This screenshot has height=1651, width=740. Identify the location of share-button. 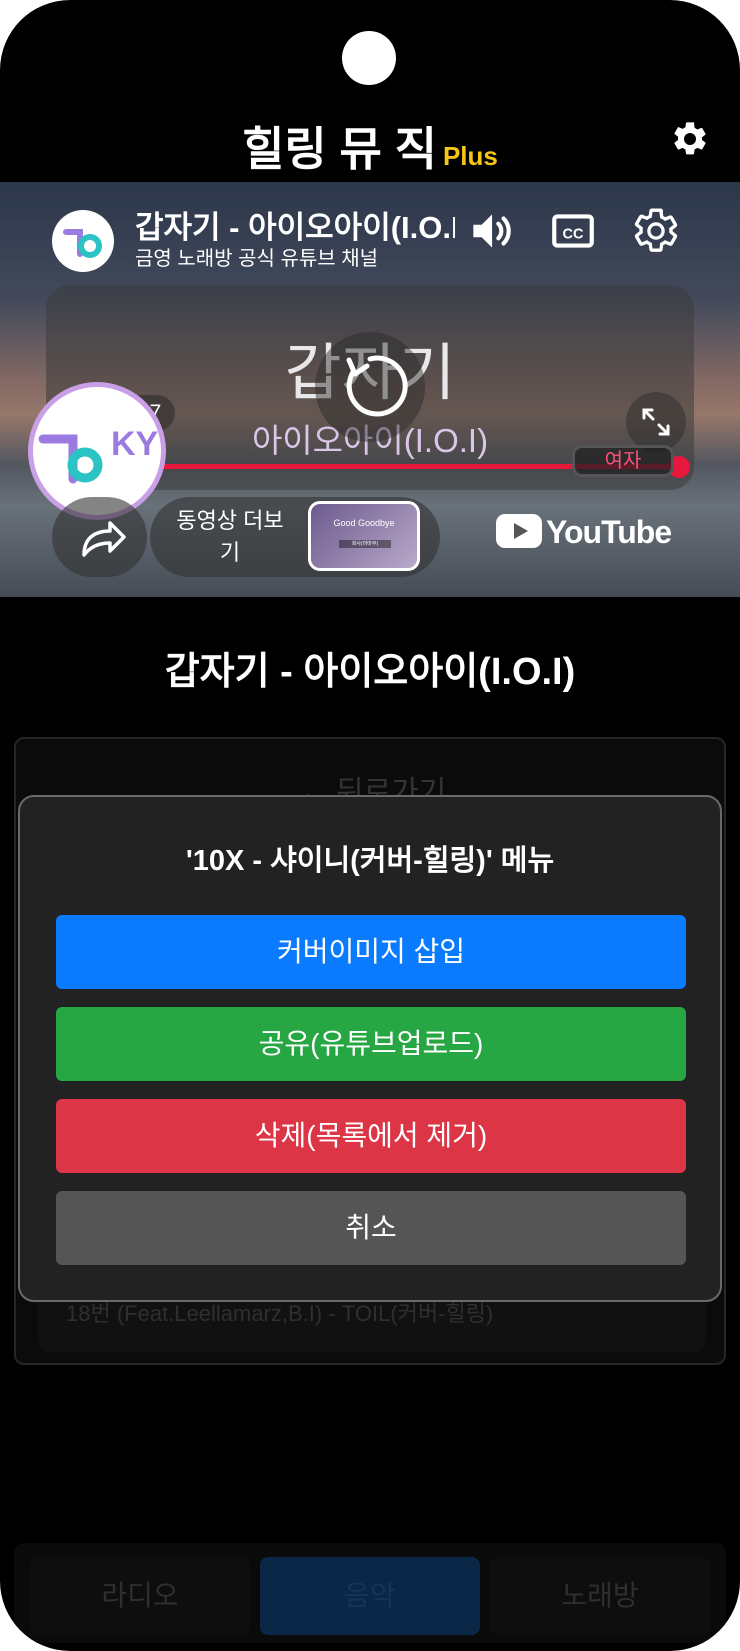
(99, 537).